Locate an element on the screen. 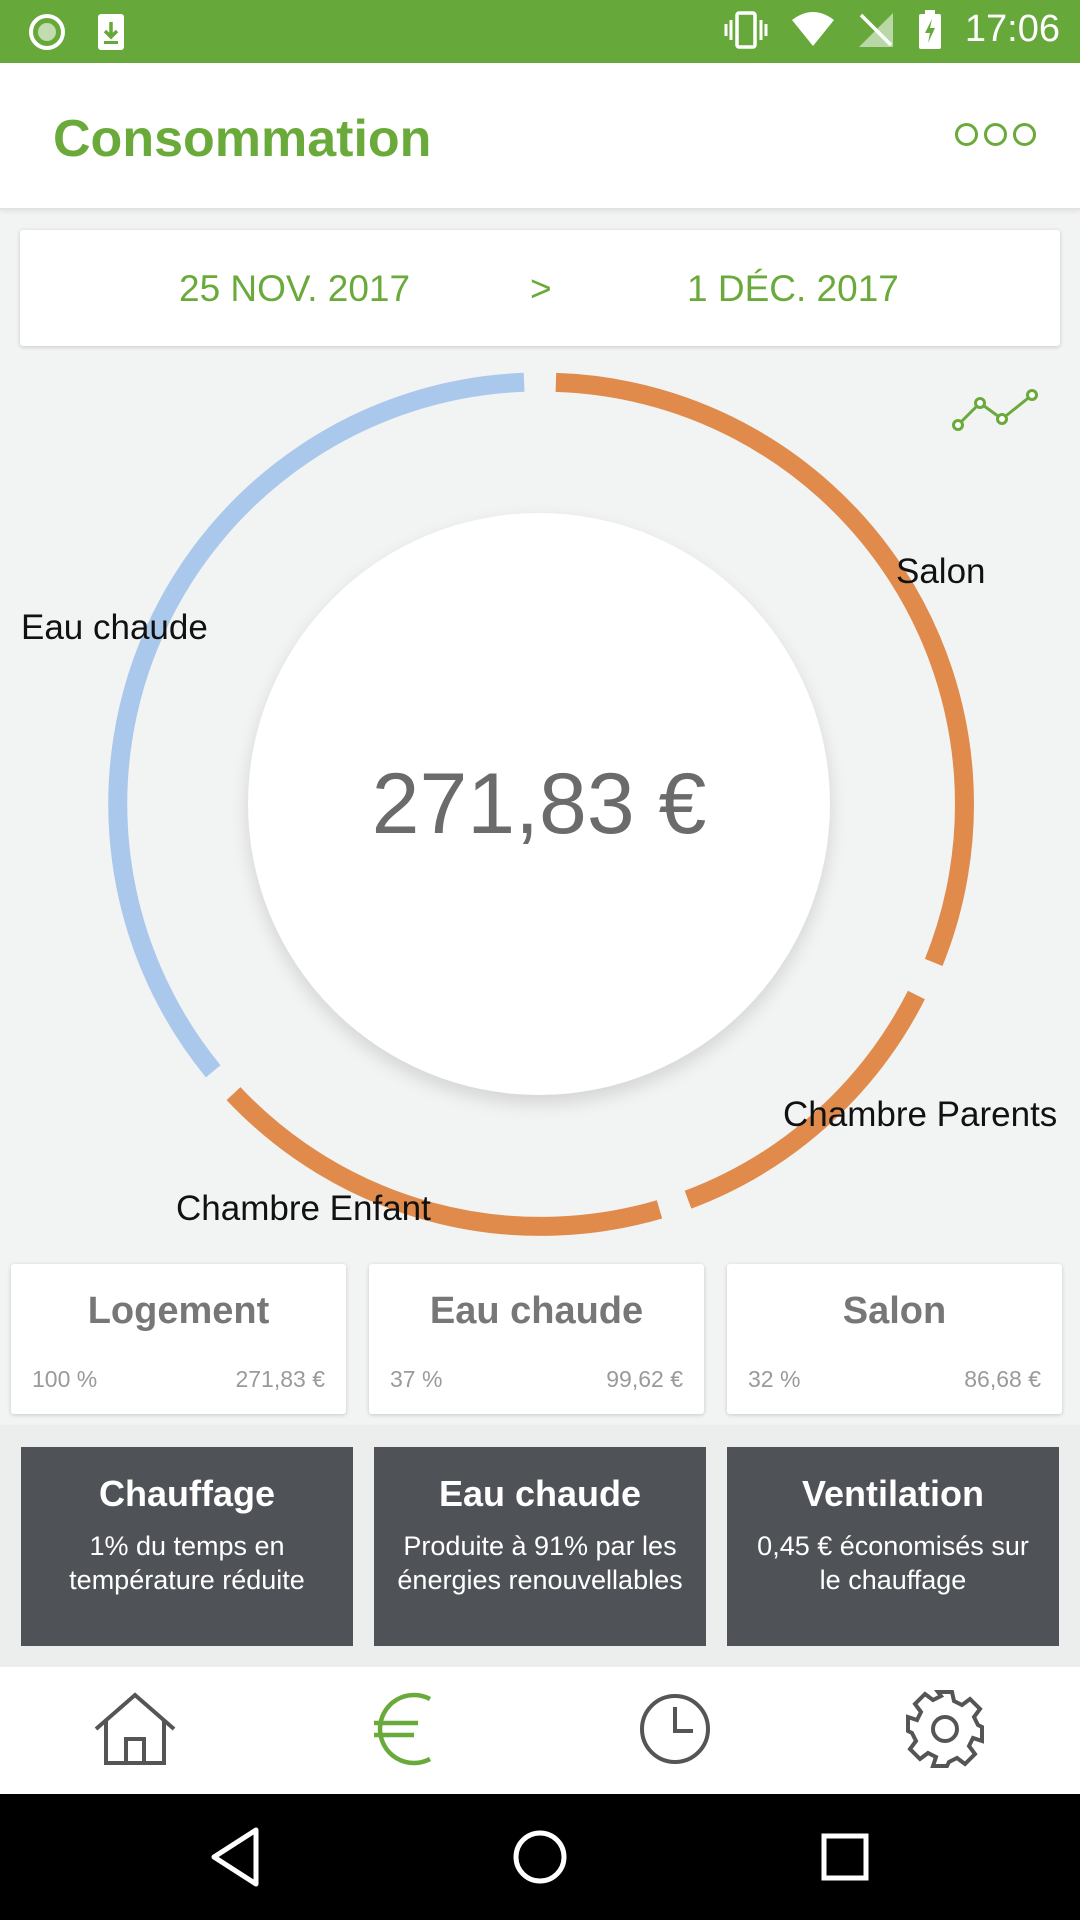  nav-home is located at coordinates (135, 1729).